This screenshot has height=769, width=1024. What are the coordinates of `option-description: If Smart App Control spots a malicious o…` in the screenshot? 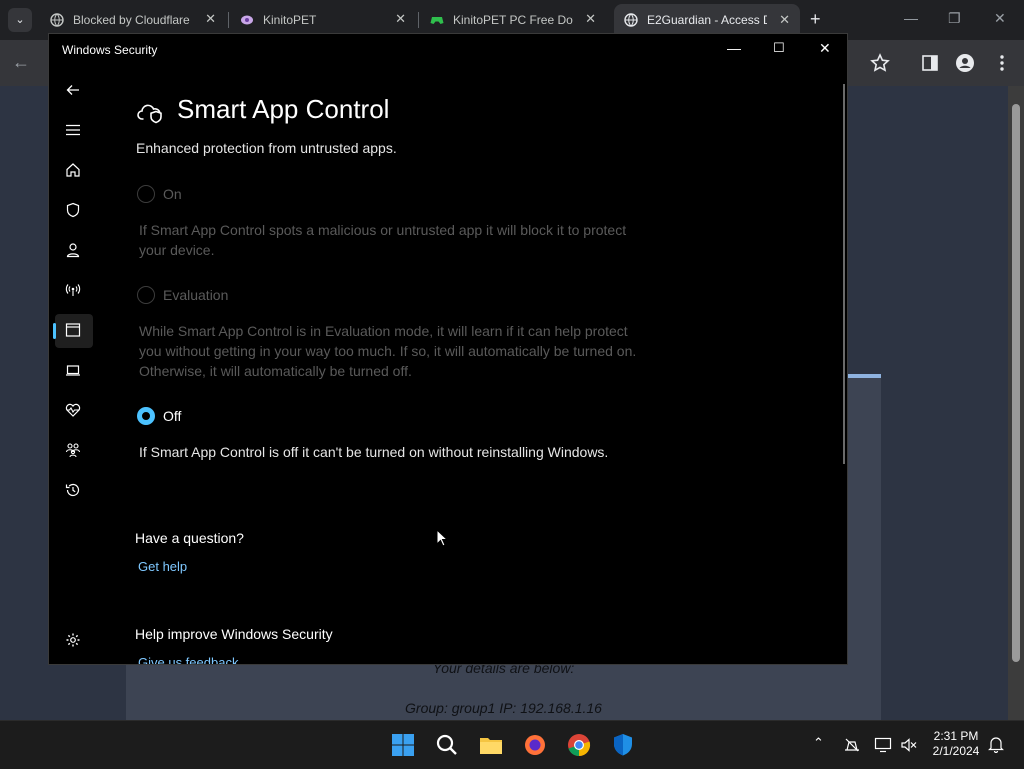 It's located at (383, 240).